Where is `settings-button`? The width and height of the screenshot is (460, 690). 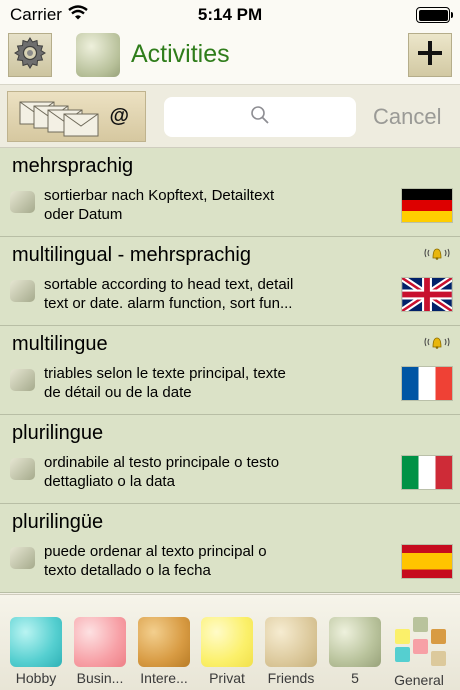
settings-button is located at coordinates (30, 55).